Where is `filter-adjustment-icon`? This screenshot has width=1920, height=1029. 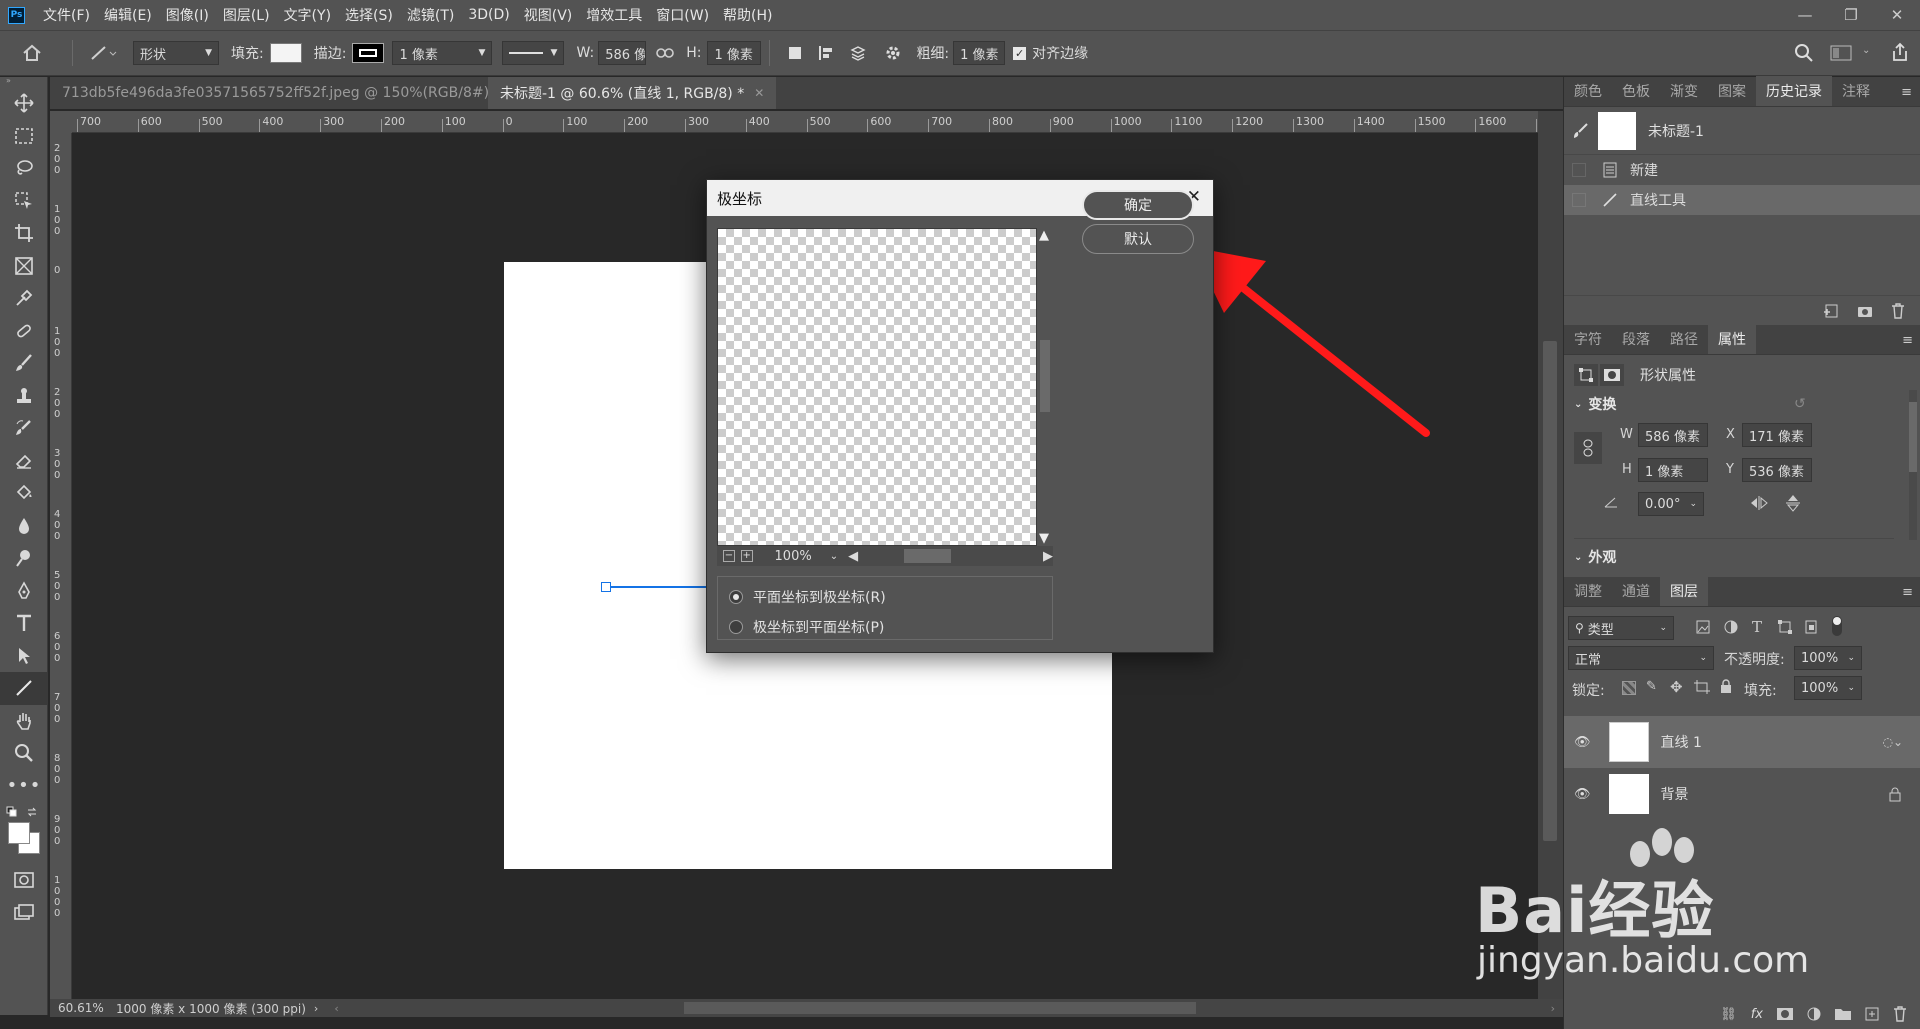
filter-adjustment-icon is located at coordinates (1731, 627).